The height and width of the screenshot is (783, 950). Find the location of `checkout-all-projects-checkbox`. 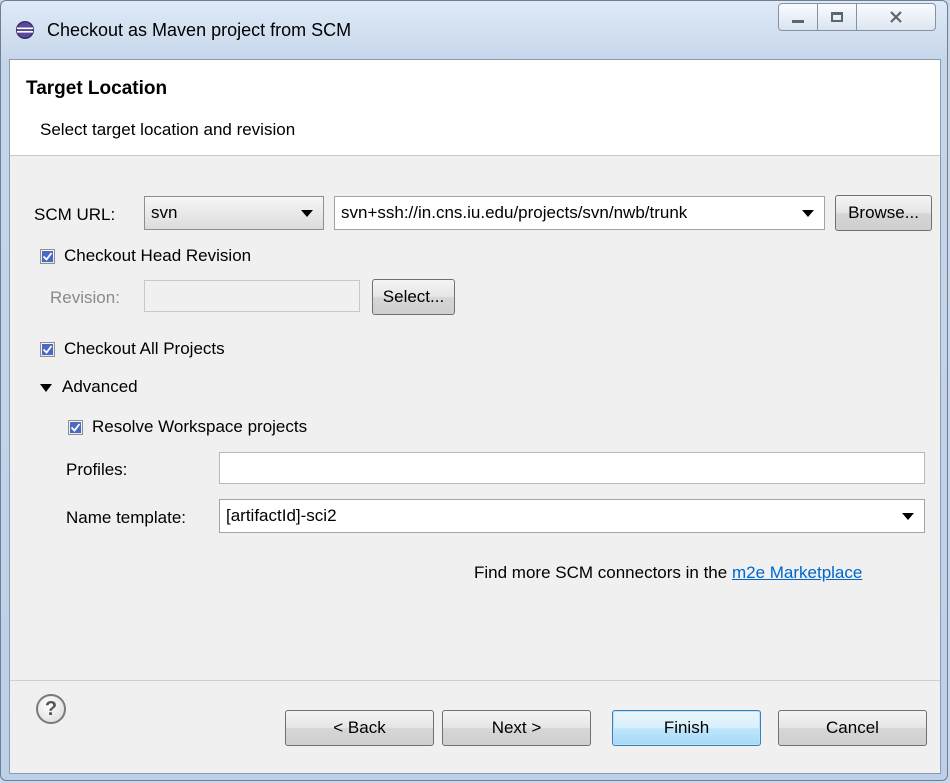

checkout-all-projects-checkbox is located at coordinates (47, 349).